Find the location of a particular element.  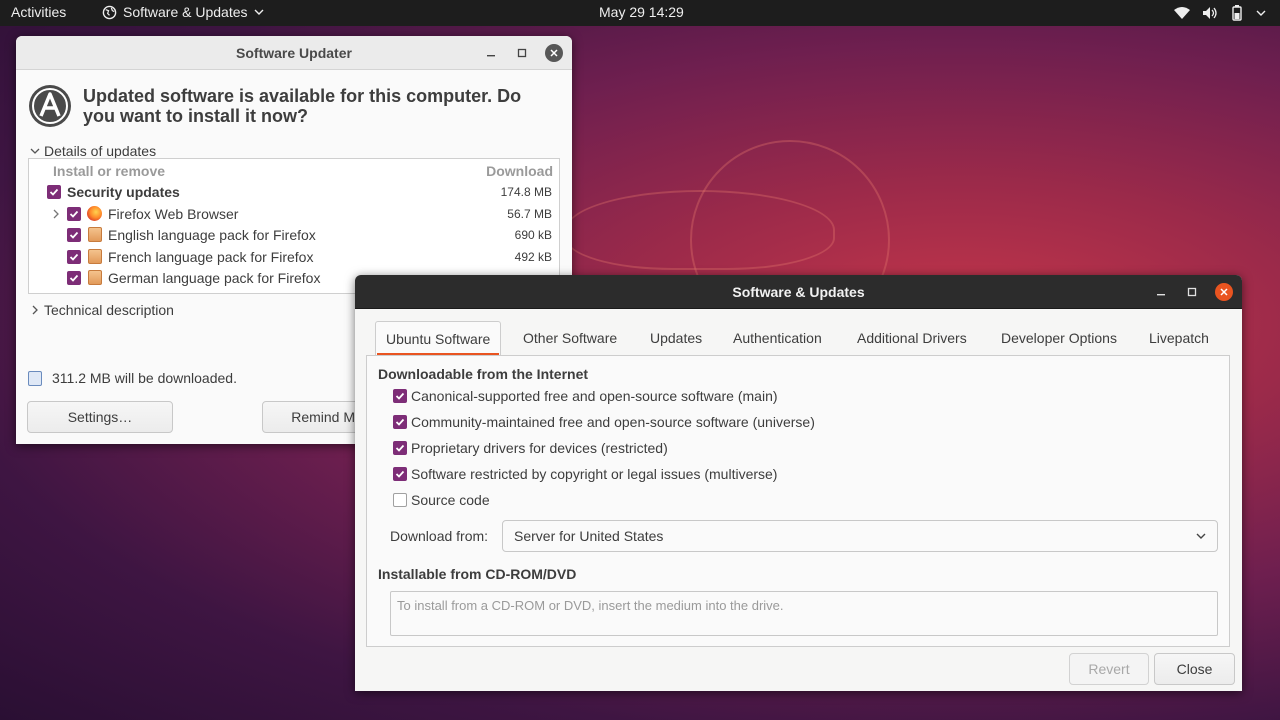

row-size: 690 kB is located at coordinates (533, 235).